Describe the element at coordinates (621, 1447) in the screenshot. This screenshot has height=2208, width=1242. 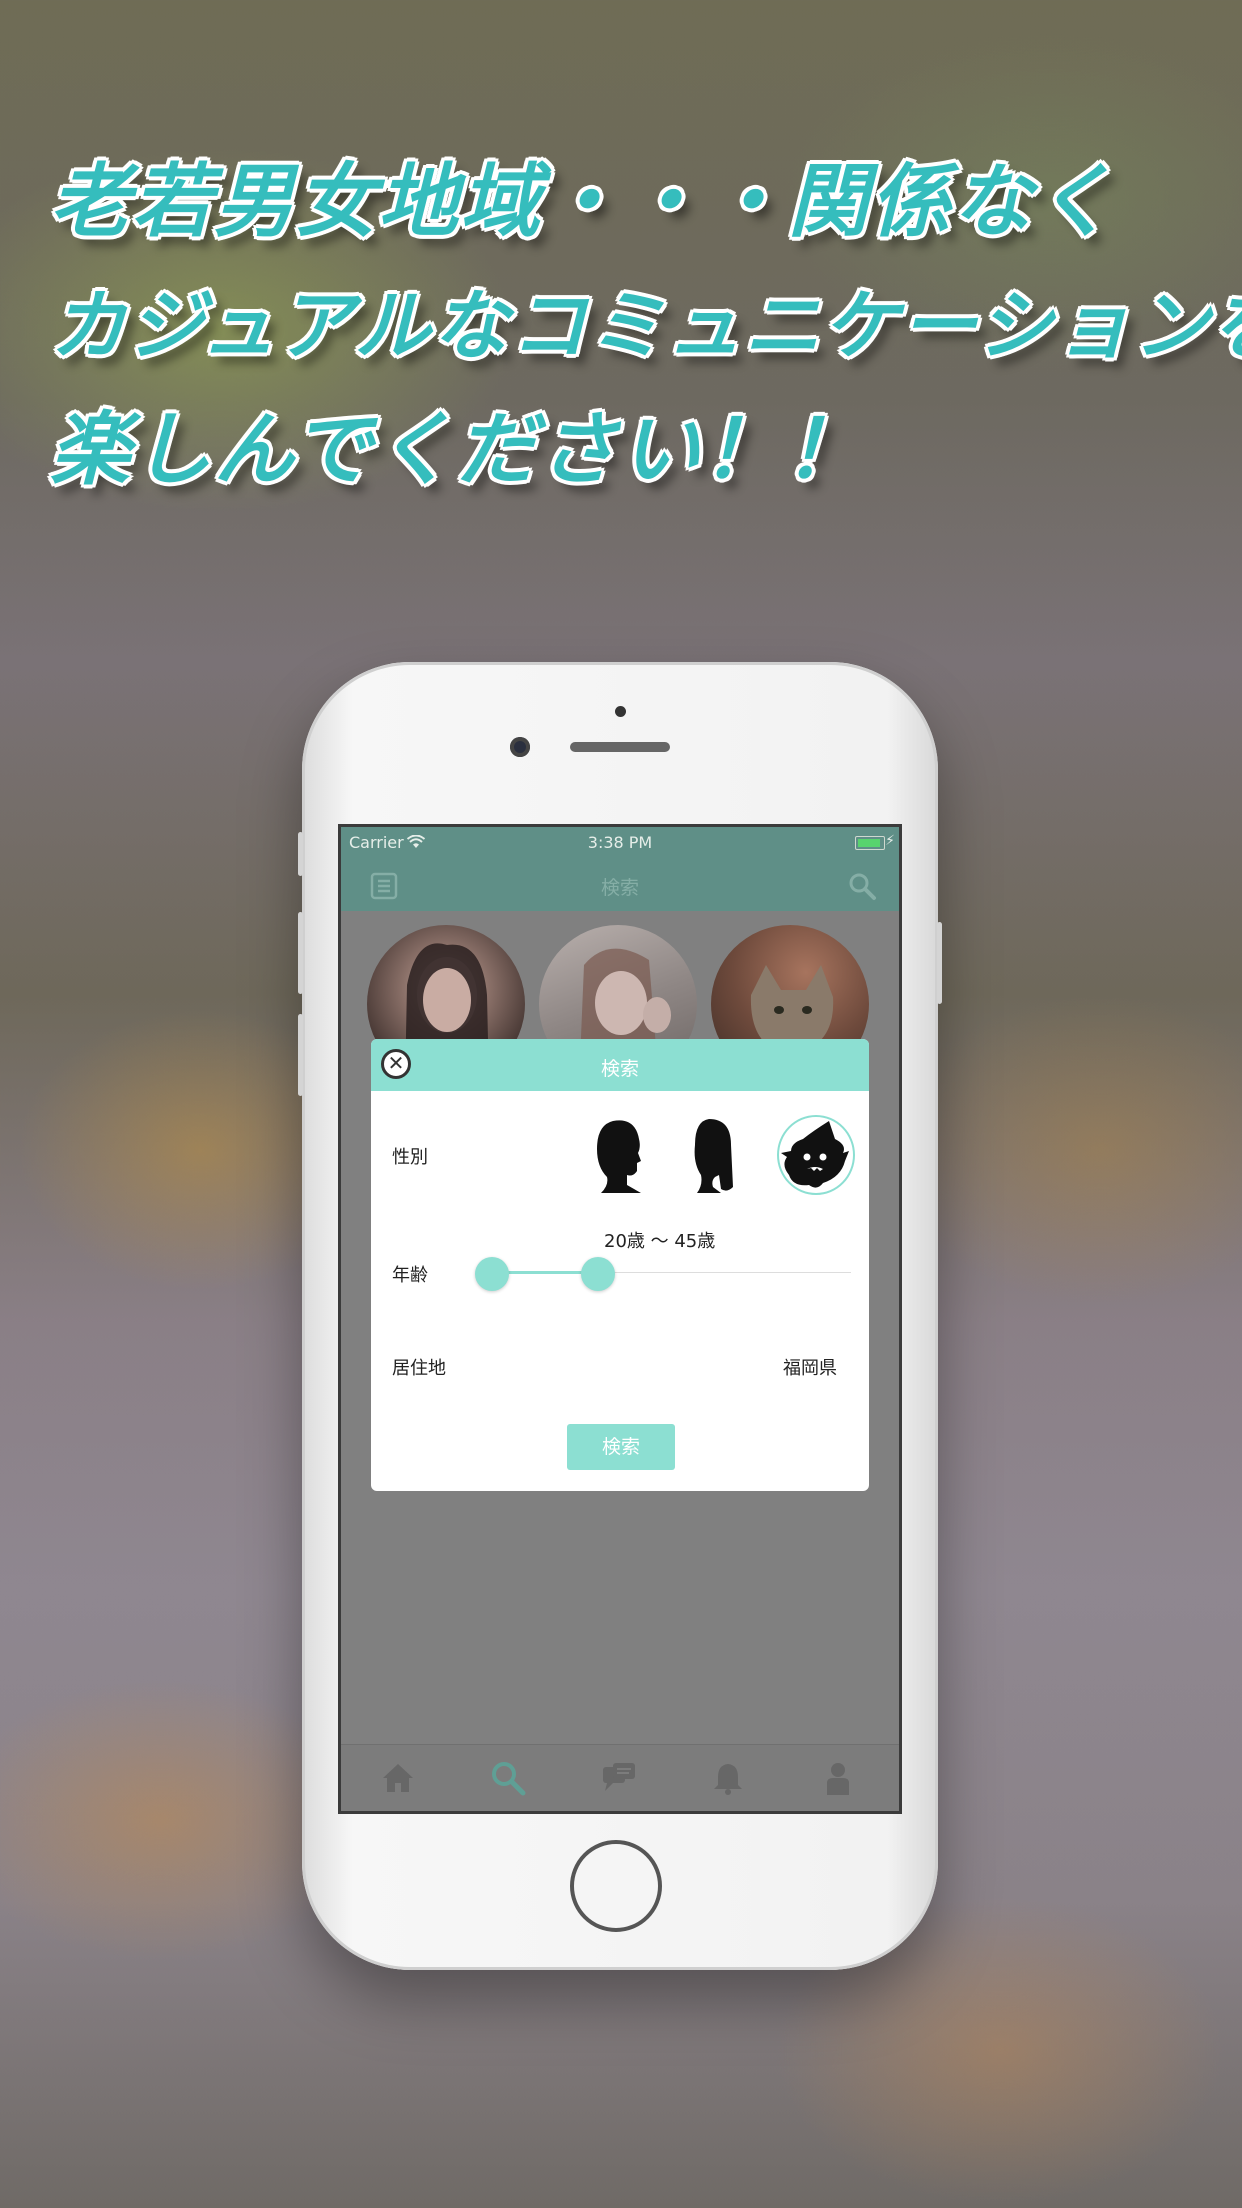
I see `search-button: 検索` at that location.